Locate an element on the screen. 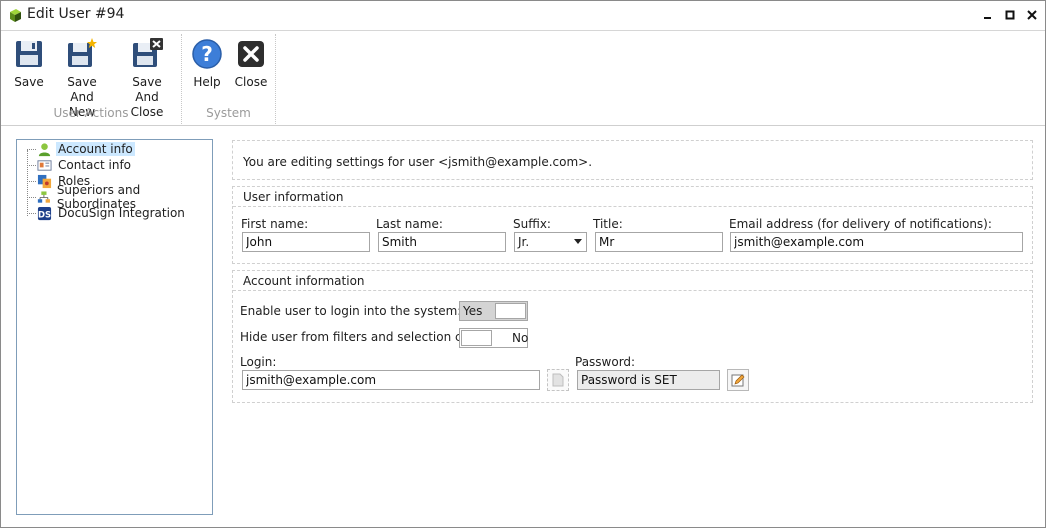 The height and width of the screenshot is (528, 1046). hide-user-toggle: No is located at coordinates (493, 338).